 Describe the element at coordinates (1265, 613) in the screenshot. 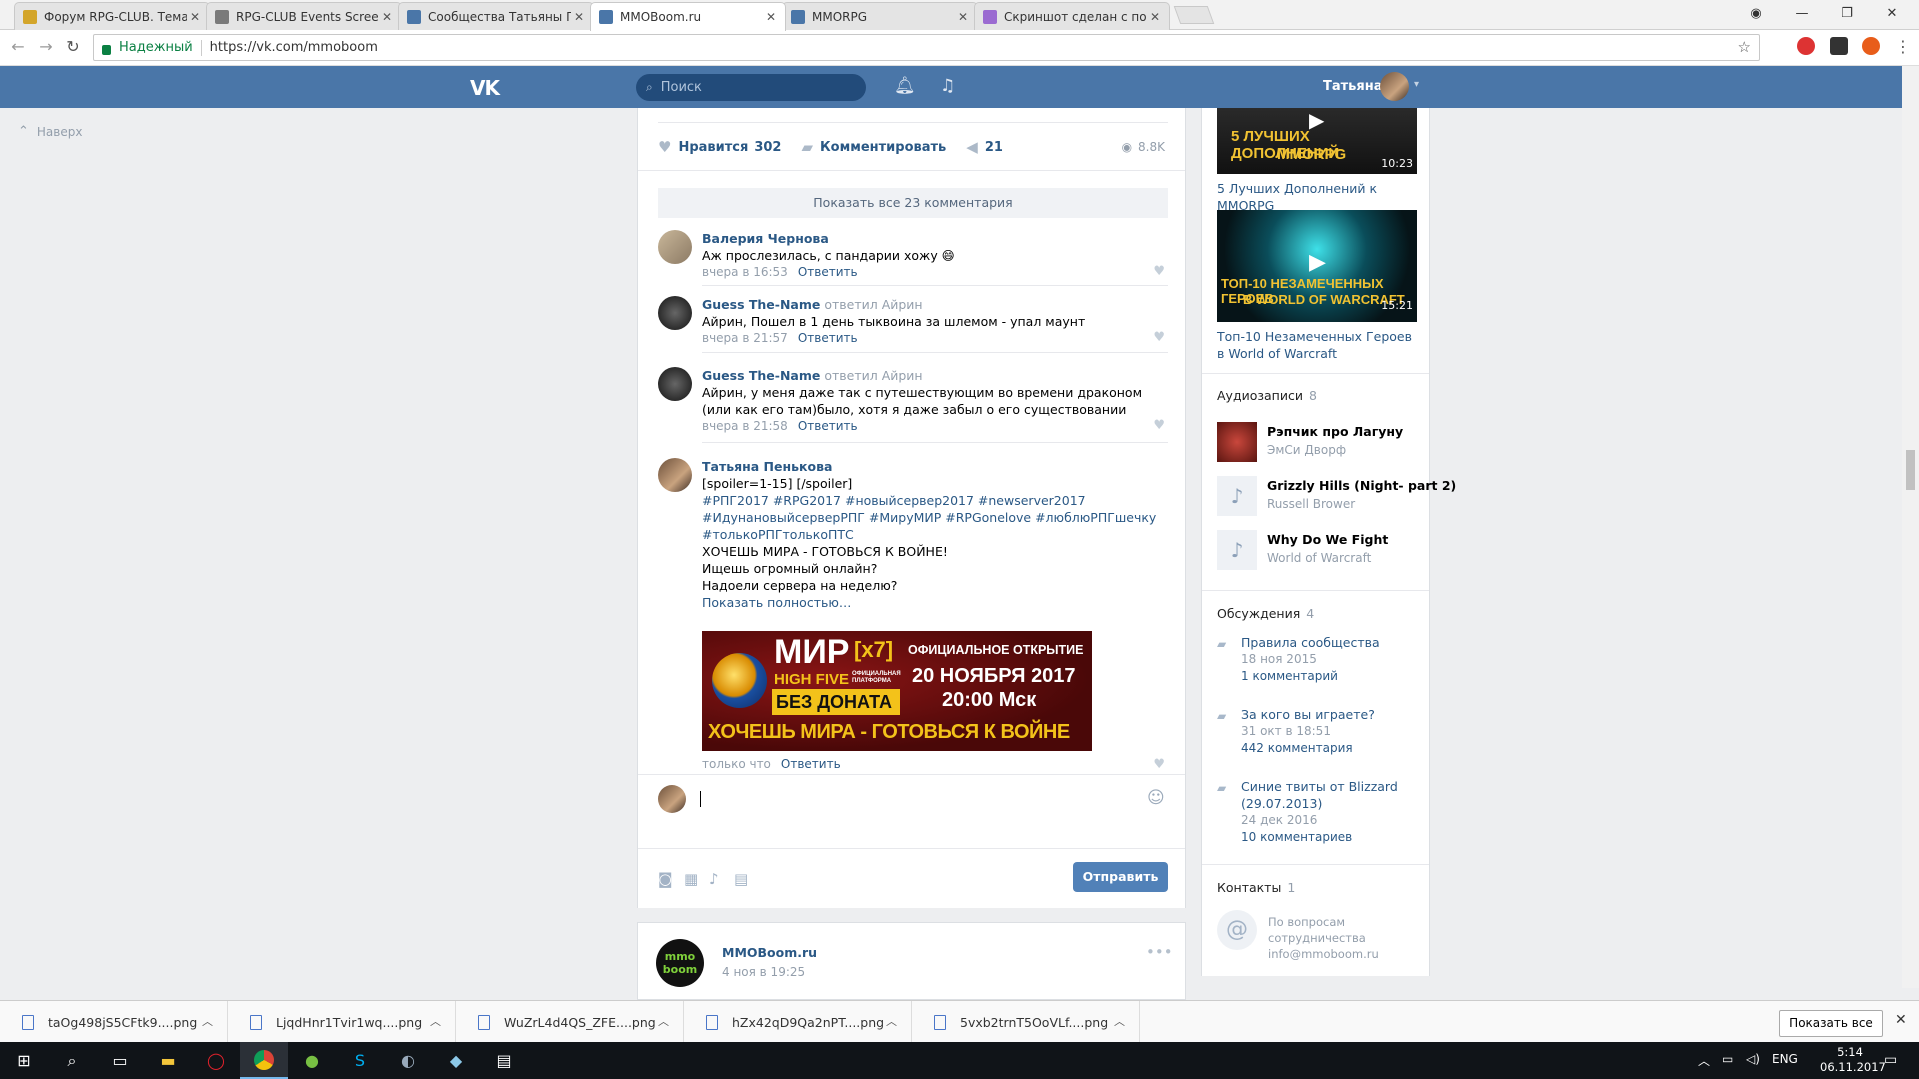

I see `discussions-section-header: Обсуждения 4` at that location.